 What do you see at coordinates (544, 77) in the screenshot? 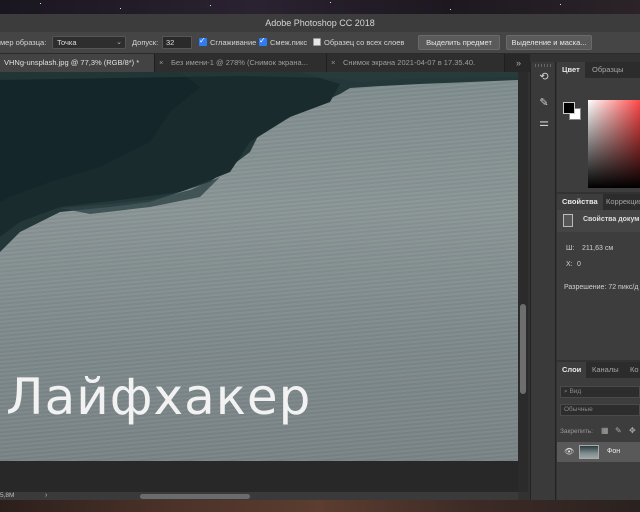
I see `history-icon: ⟲` at bounding box center [544, 77].